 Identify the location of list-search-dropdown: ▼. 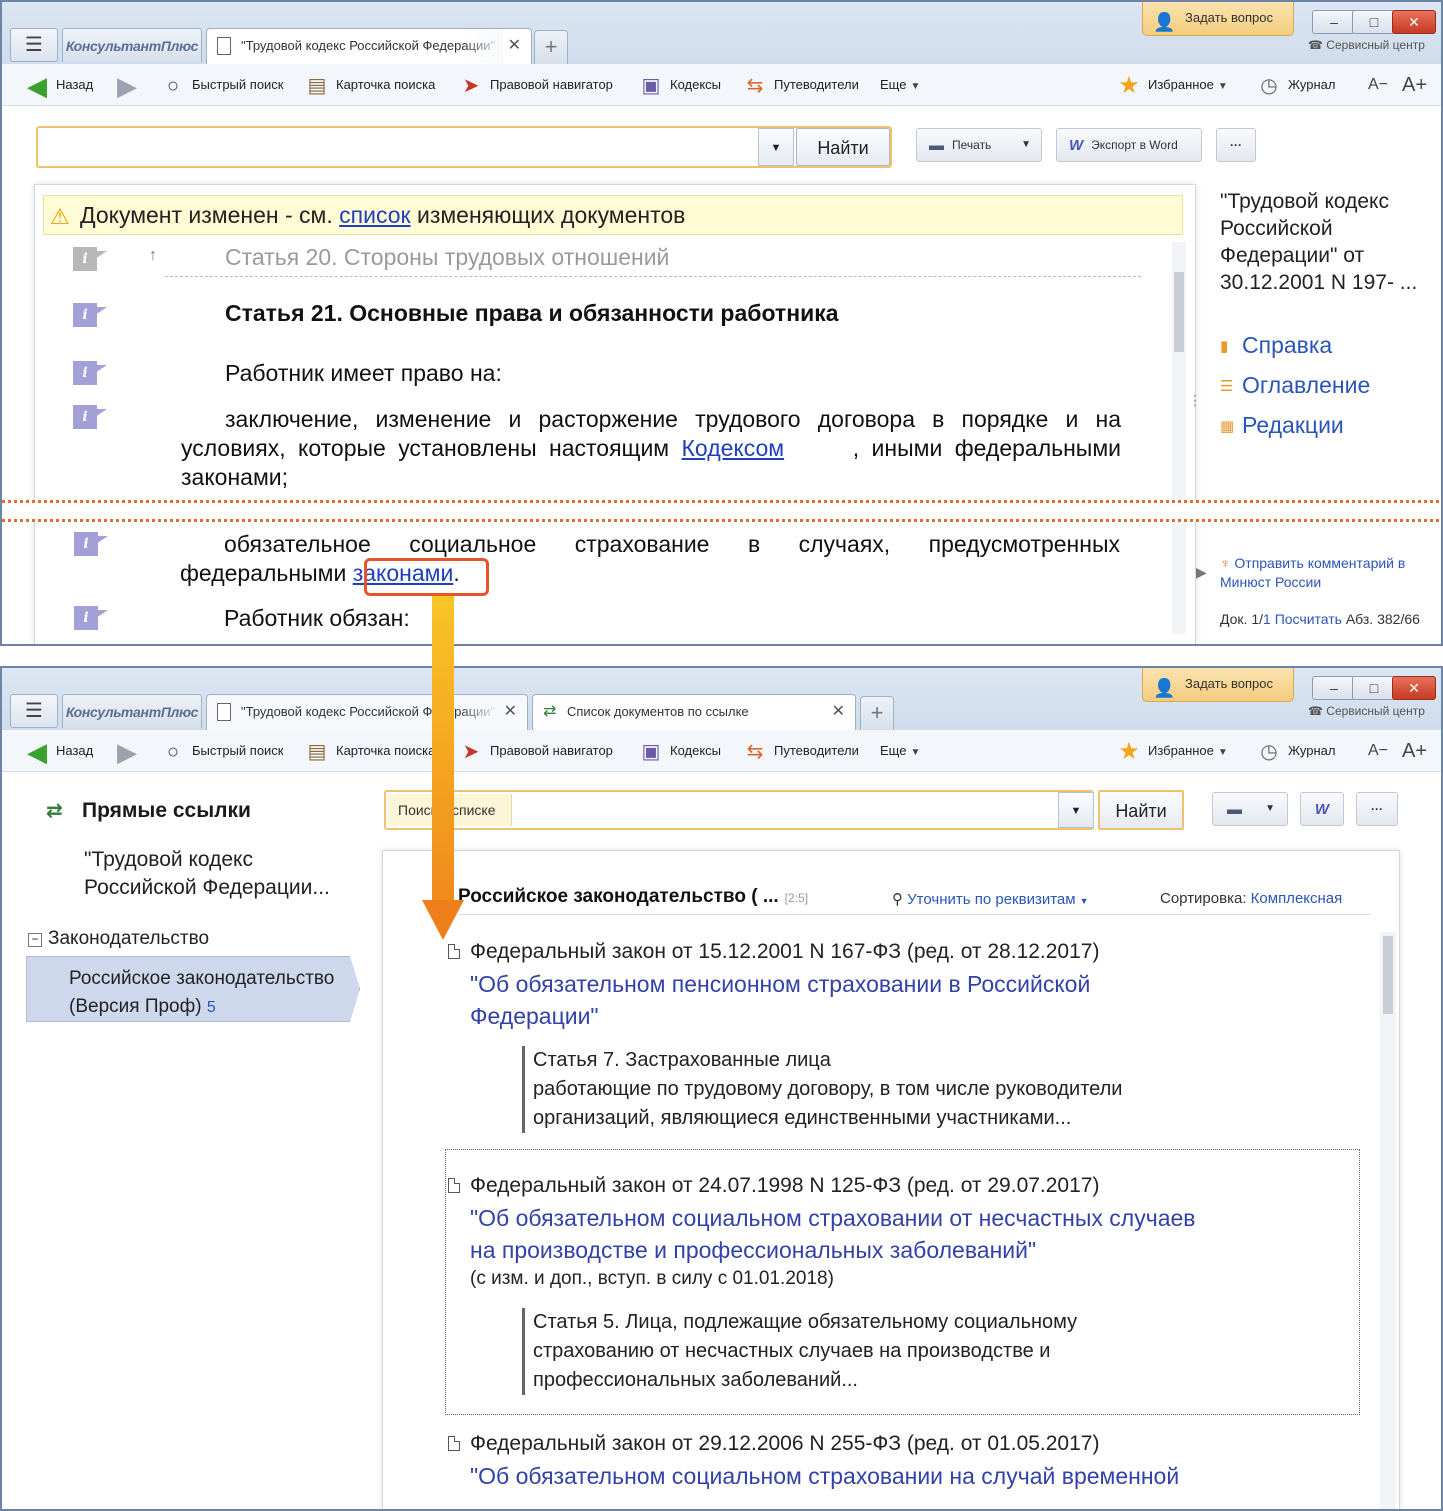
(1076, 810).